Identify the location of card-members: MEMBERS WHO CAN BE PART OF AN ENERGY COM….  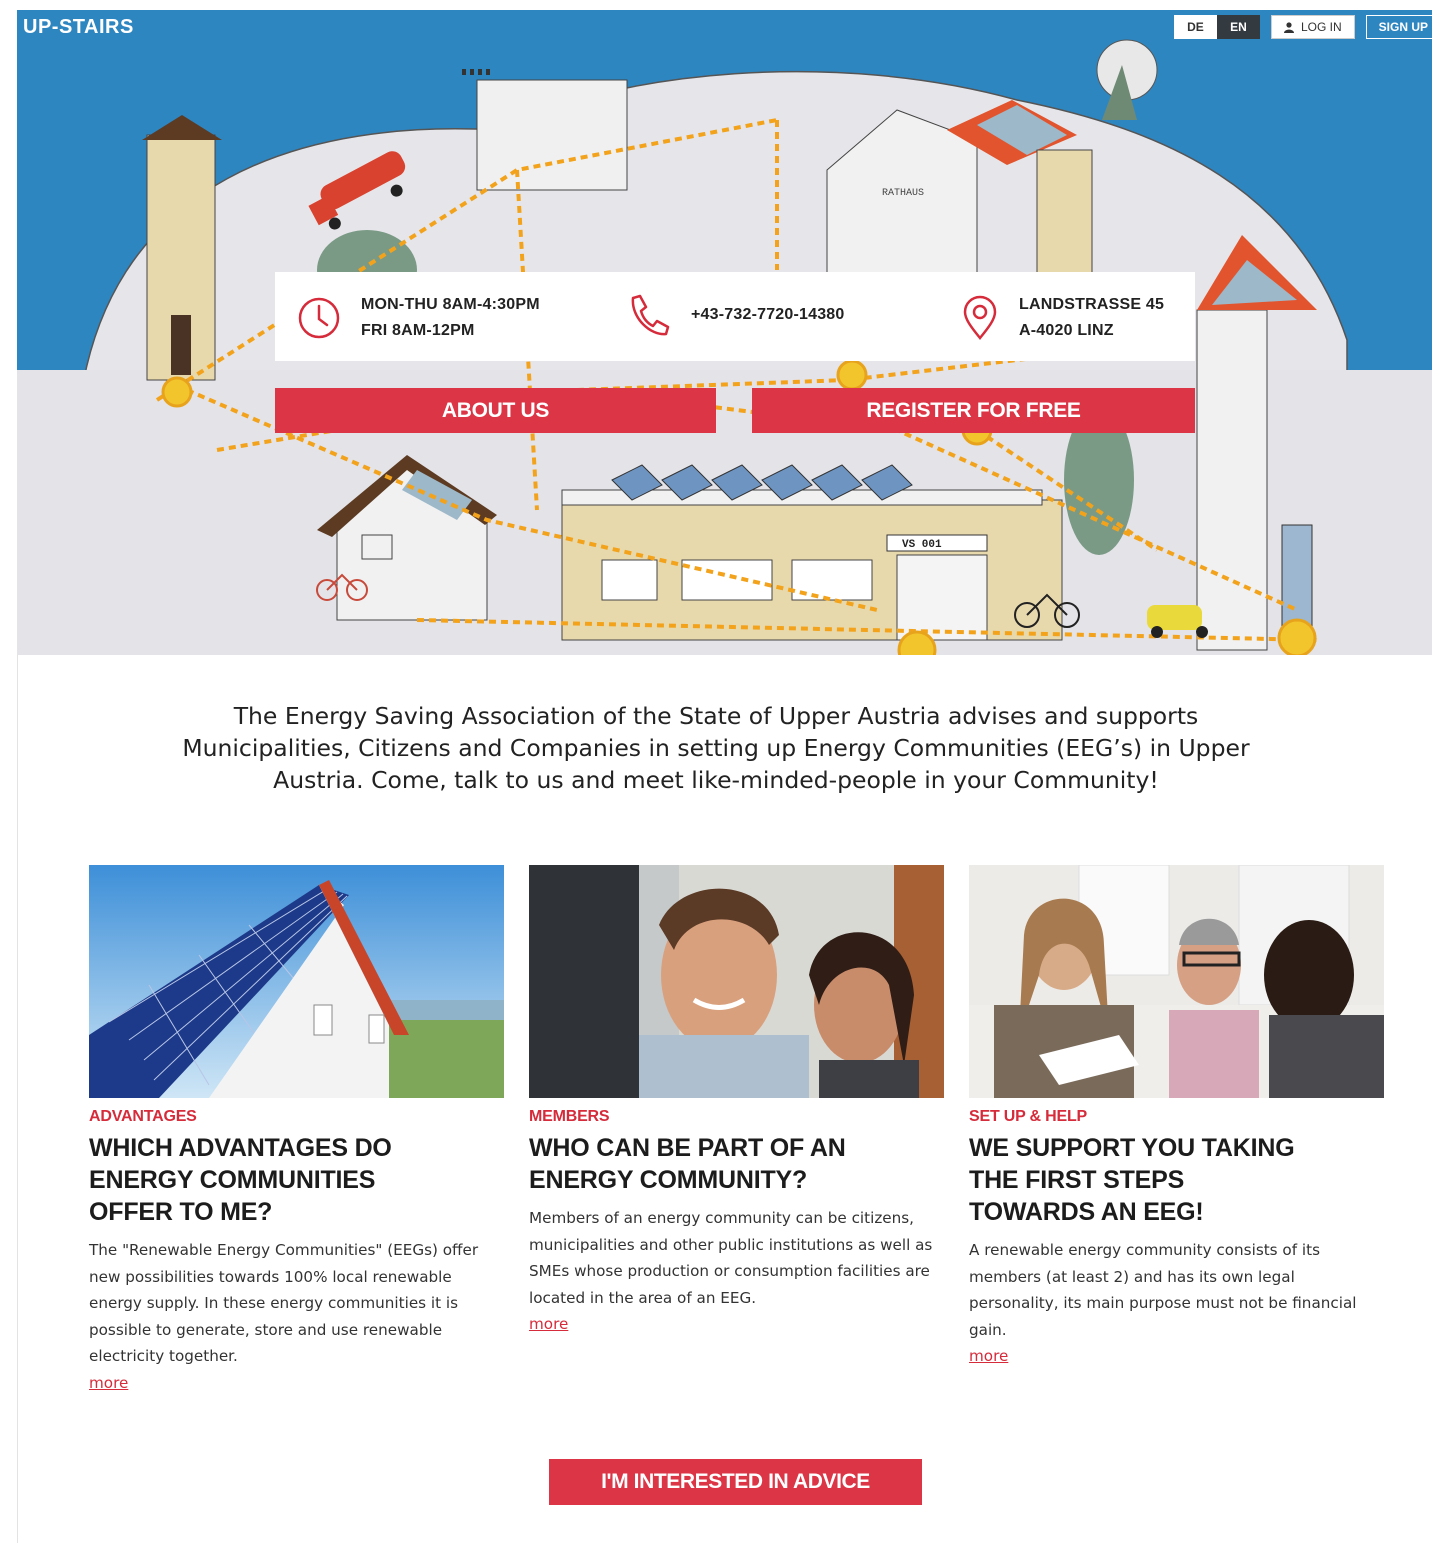
(736, 1101).